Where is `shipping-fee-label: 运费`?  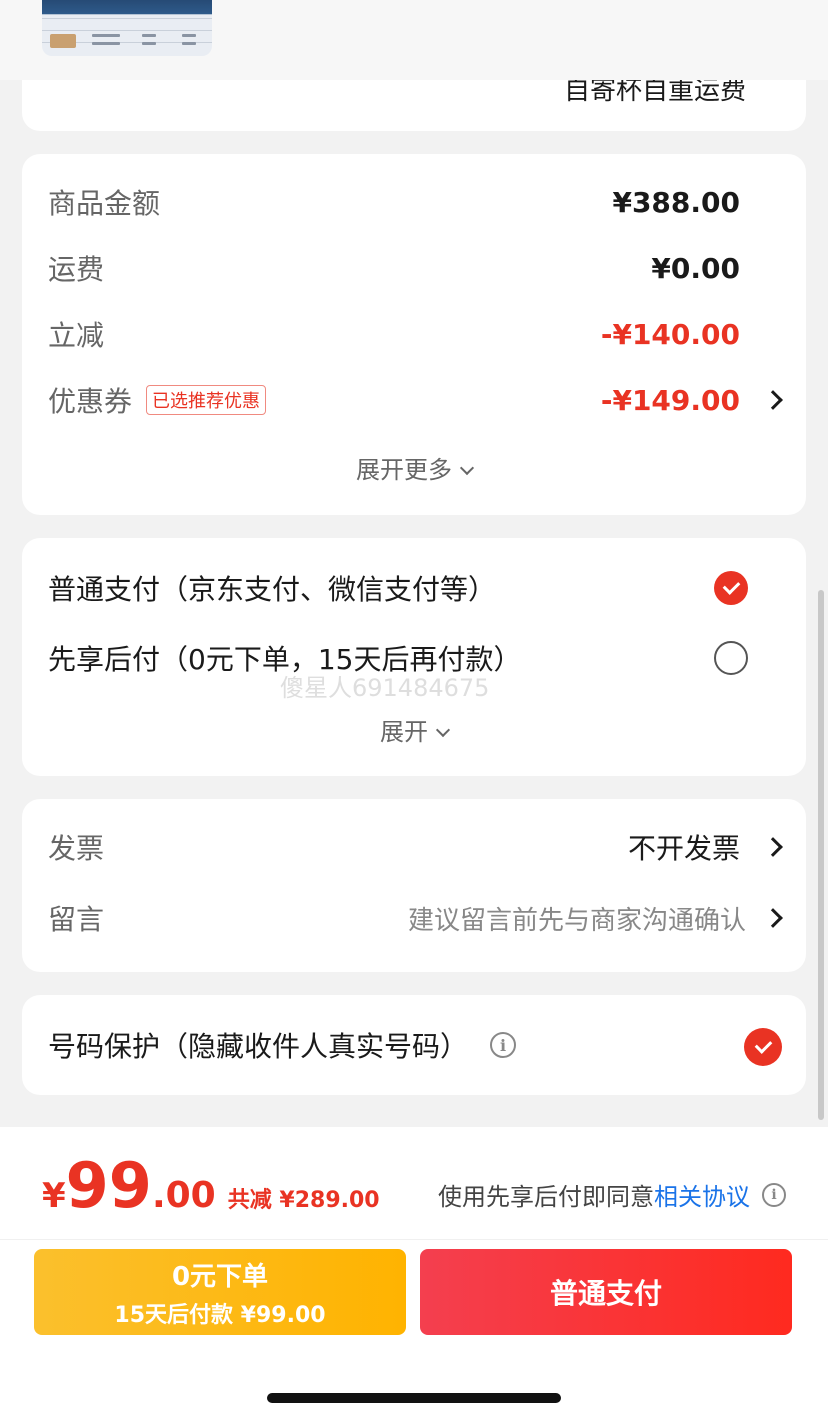 shipping-fee-label: 运费 is located at coordinates (76, 269).